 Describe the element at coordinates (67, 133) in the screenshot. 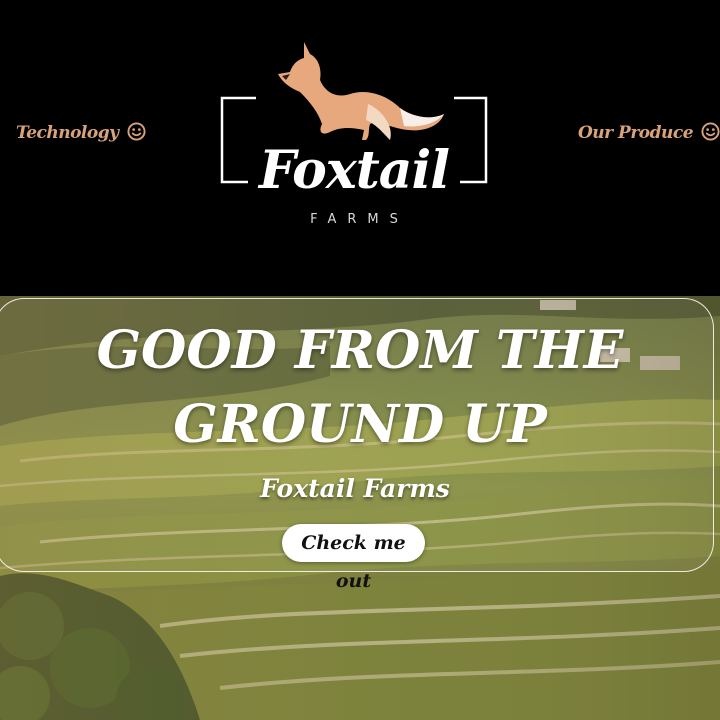

I see `nav-link-label: Technology` at that location.